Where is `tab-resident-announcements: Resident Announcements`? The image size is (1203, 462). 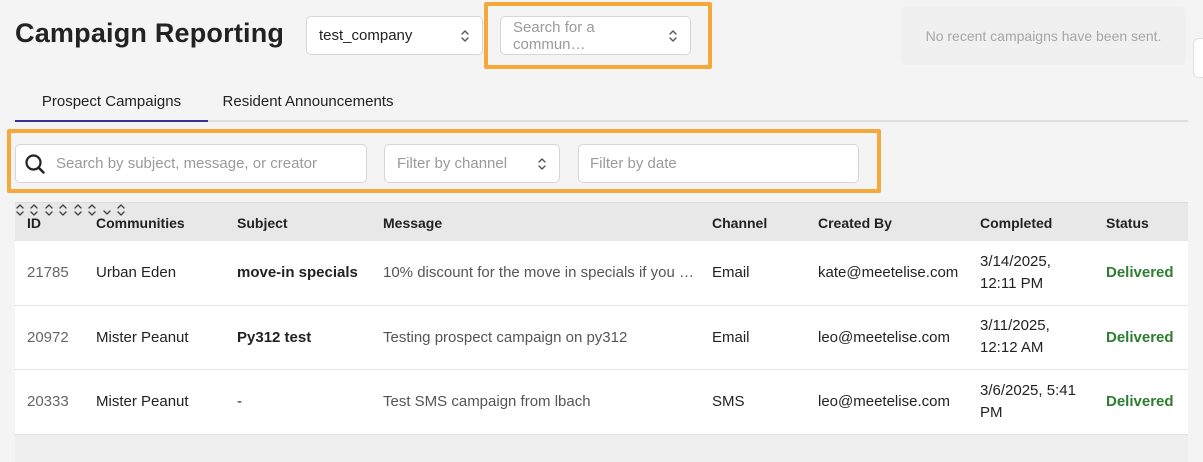 tab-resident-announcements: Resident Announcements is located at coordinates (308, 105).